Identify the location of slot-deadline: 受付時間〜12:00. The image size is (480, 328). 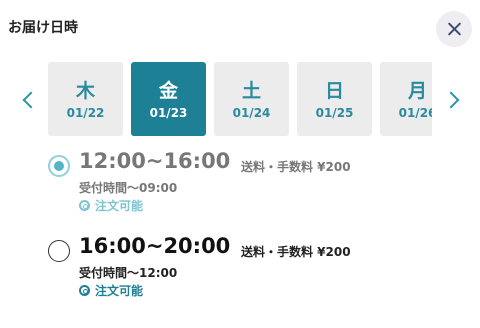
(128, 273).